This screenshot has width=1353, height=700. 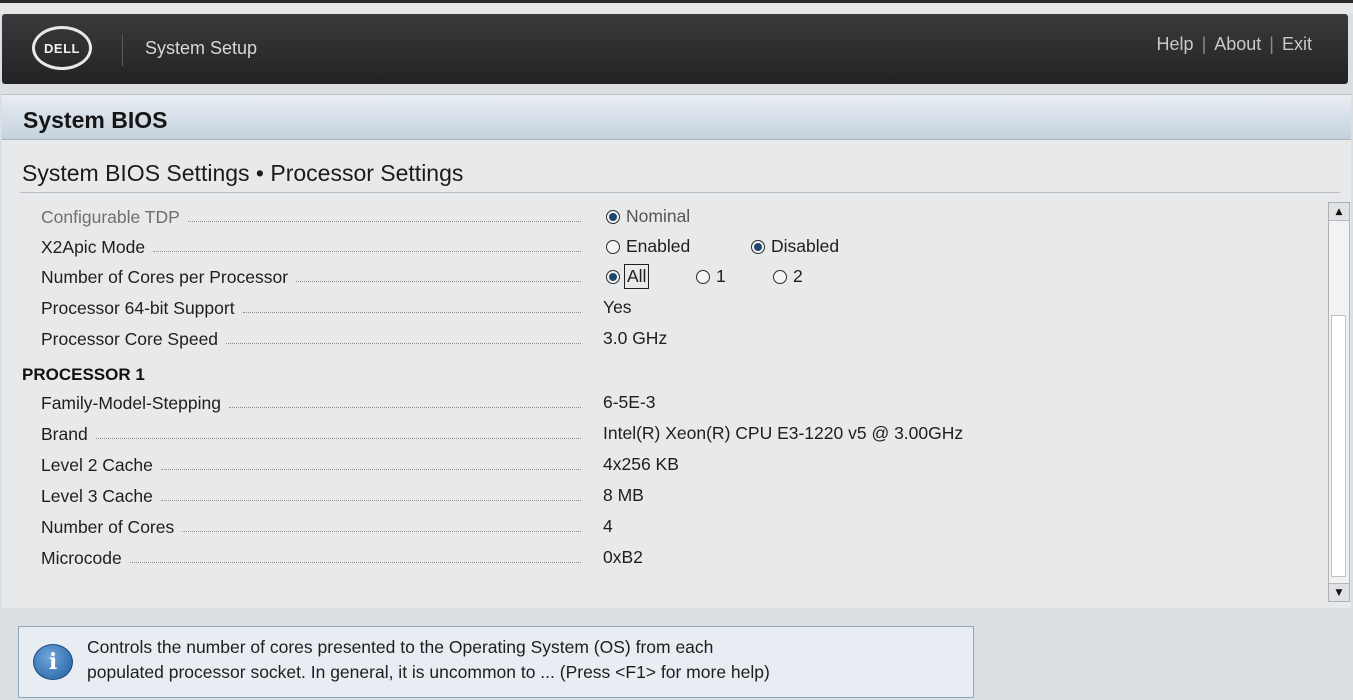 I want to click on info-label-text: Level 2 Cache, so click(x=97, y=464).